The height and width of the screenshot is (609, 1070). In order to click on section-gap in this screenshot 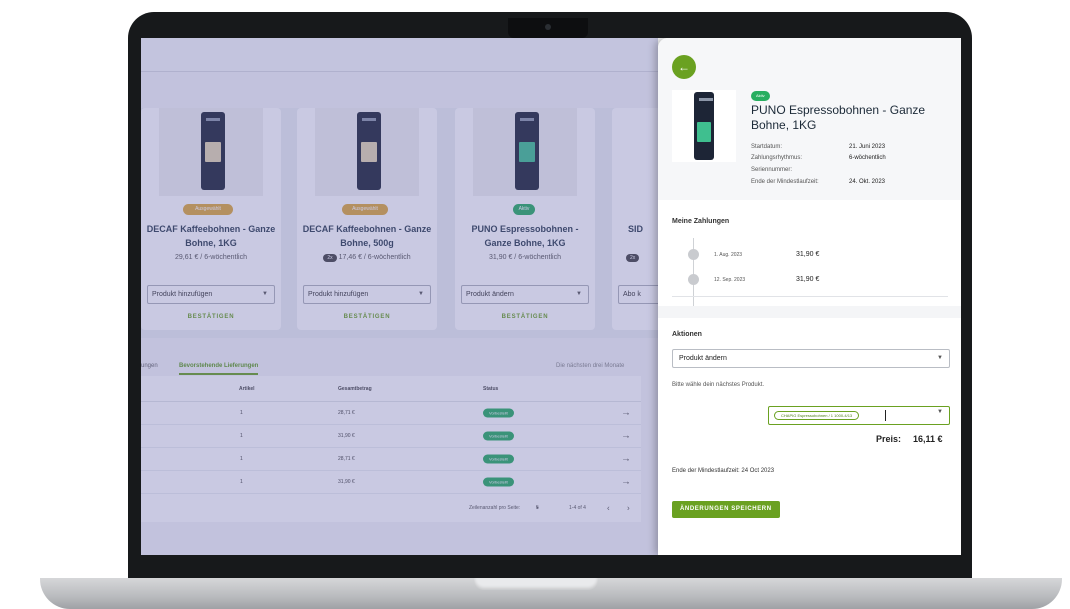, I will do `click(809, 312)`.